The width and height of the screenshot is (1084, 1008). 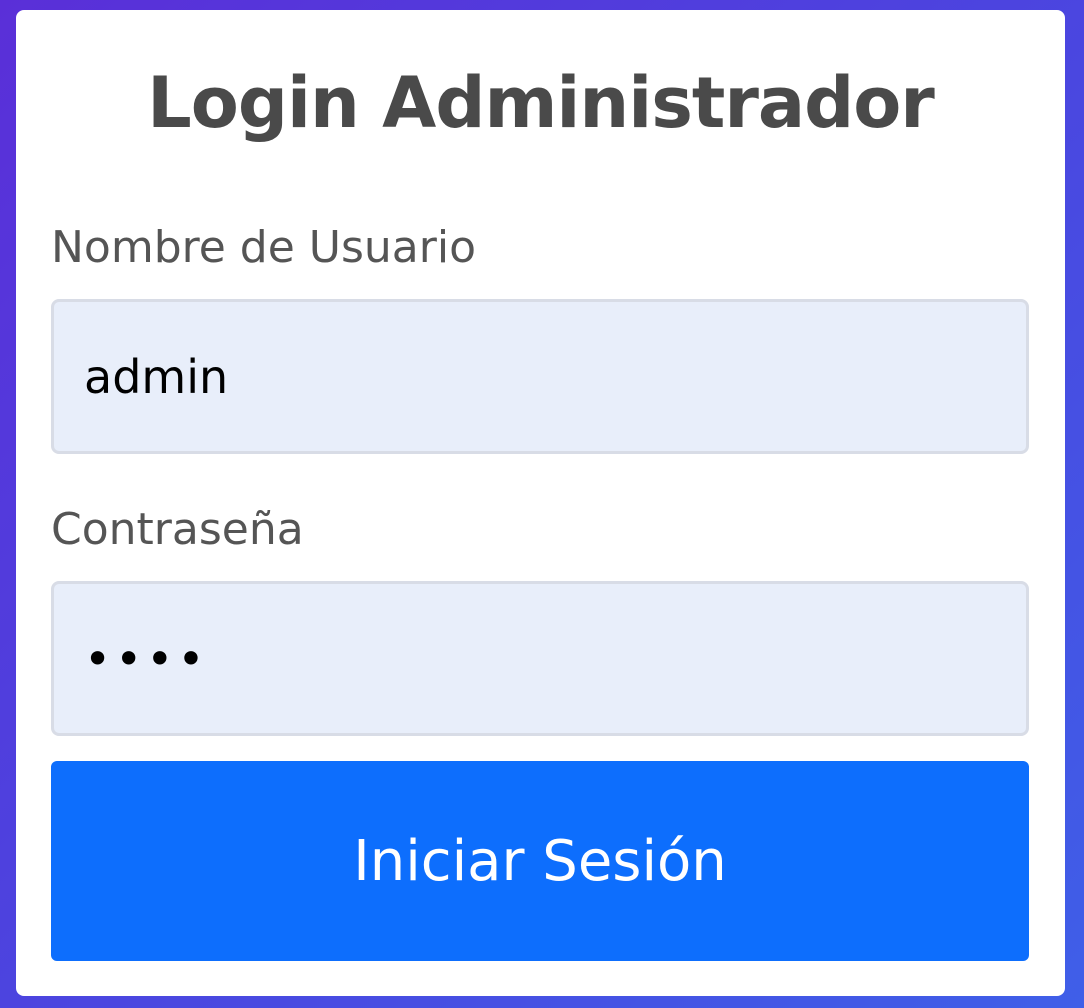 I want to click on username-input, so click(x=540, y=376).